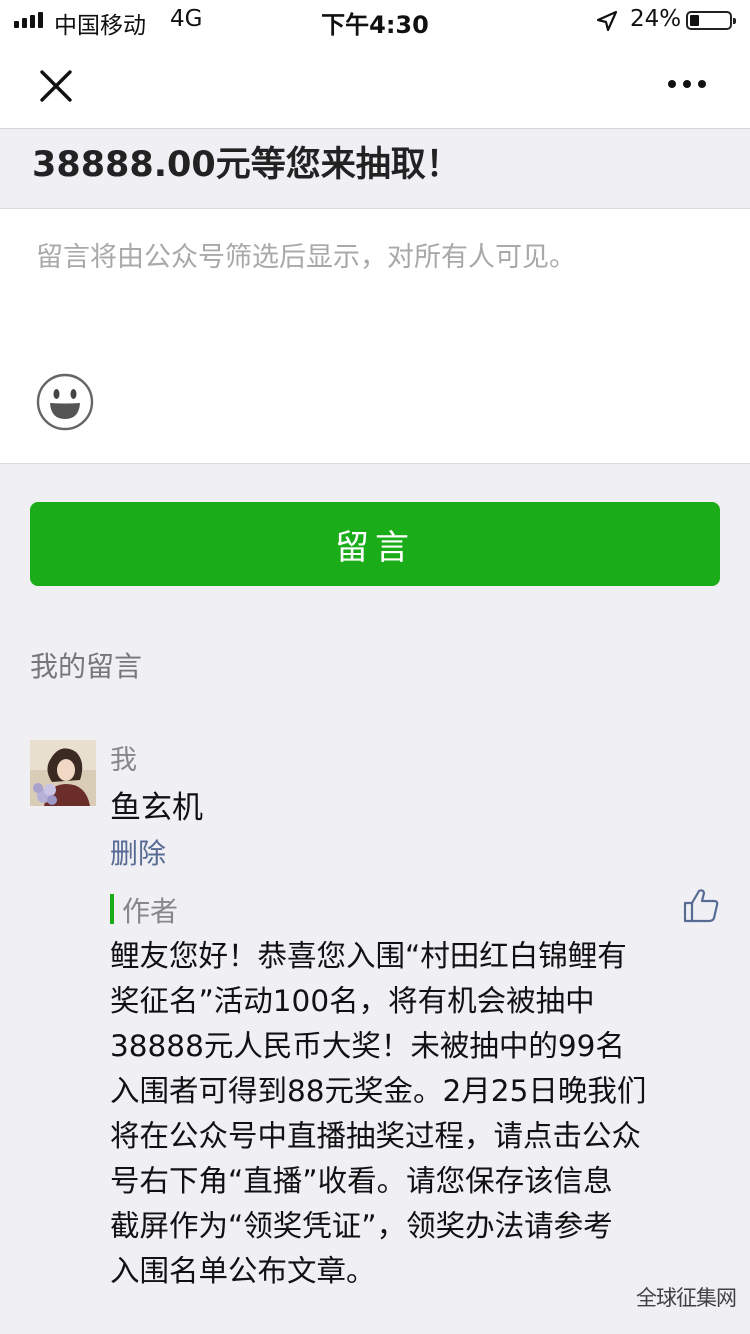  I want to click on thumbs-up-icon, so click(701, 905).